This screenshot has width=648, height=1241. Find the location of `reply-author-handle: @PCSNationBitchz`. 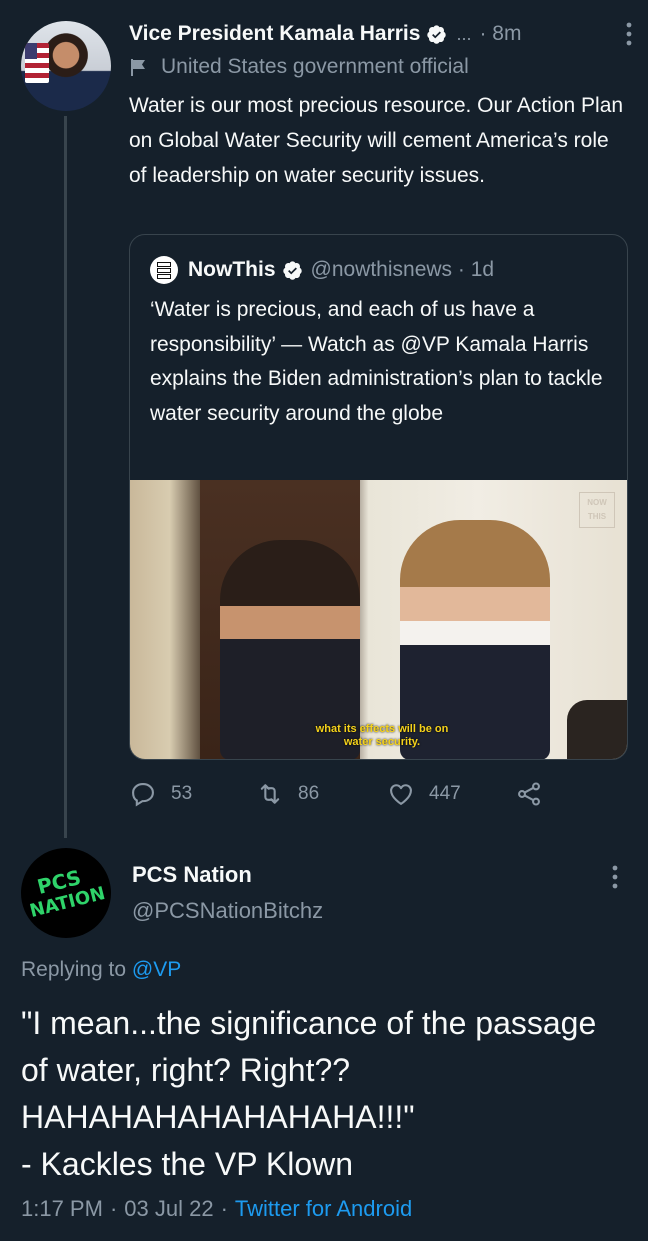

reply-author-handle: @PCSNationBitchz is located at coordinates (227, 911).